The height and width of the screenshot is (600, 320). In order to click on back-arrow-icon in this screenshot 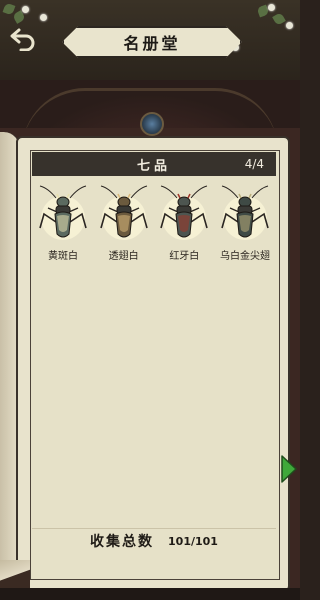, I will do `click(22, 39)`.